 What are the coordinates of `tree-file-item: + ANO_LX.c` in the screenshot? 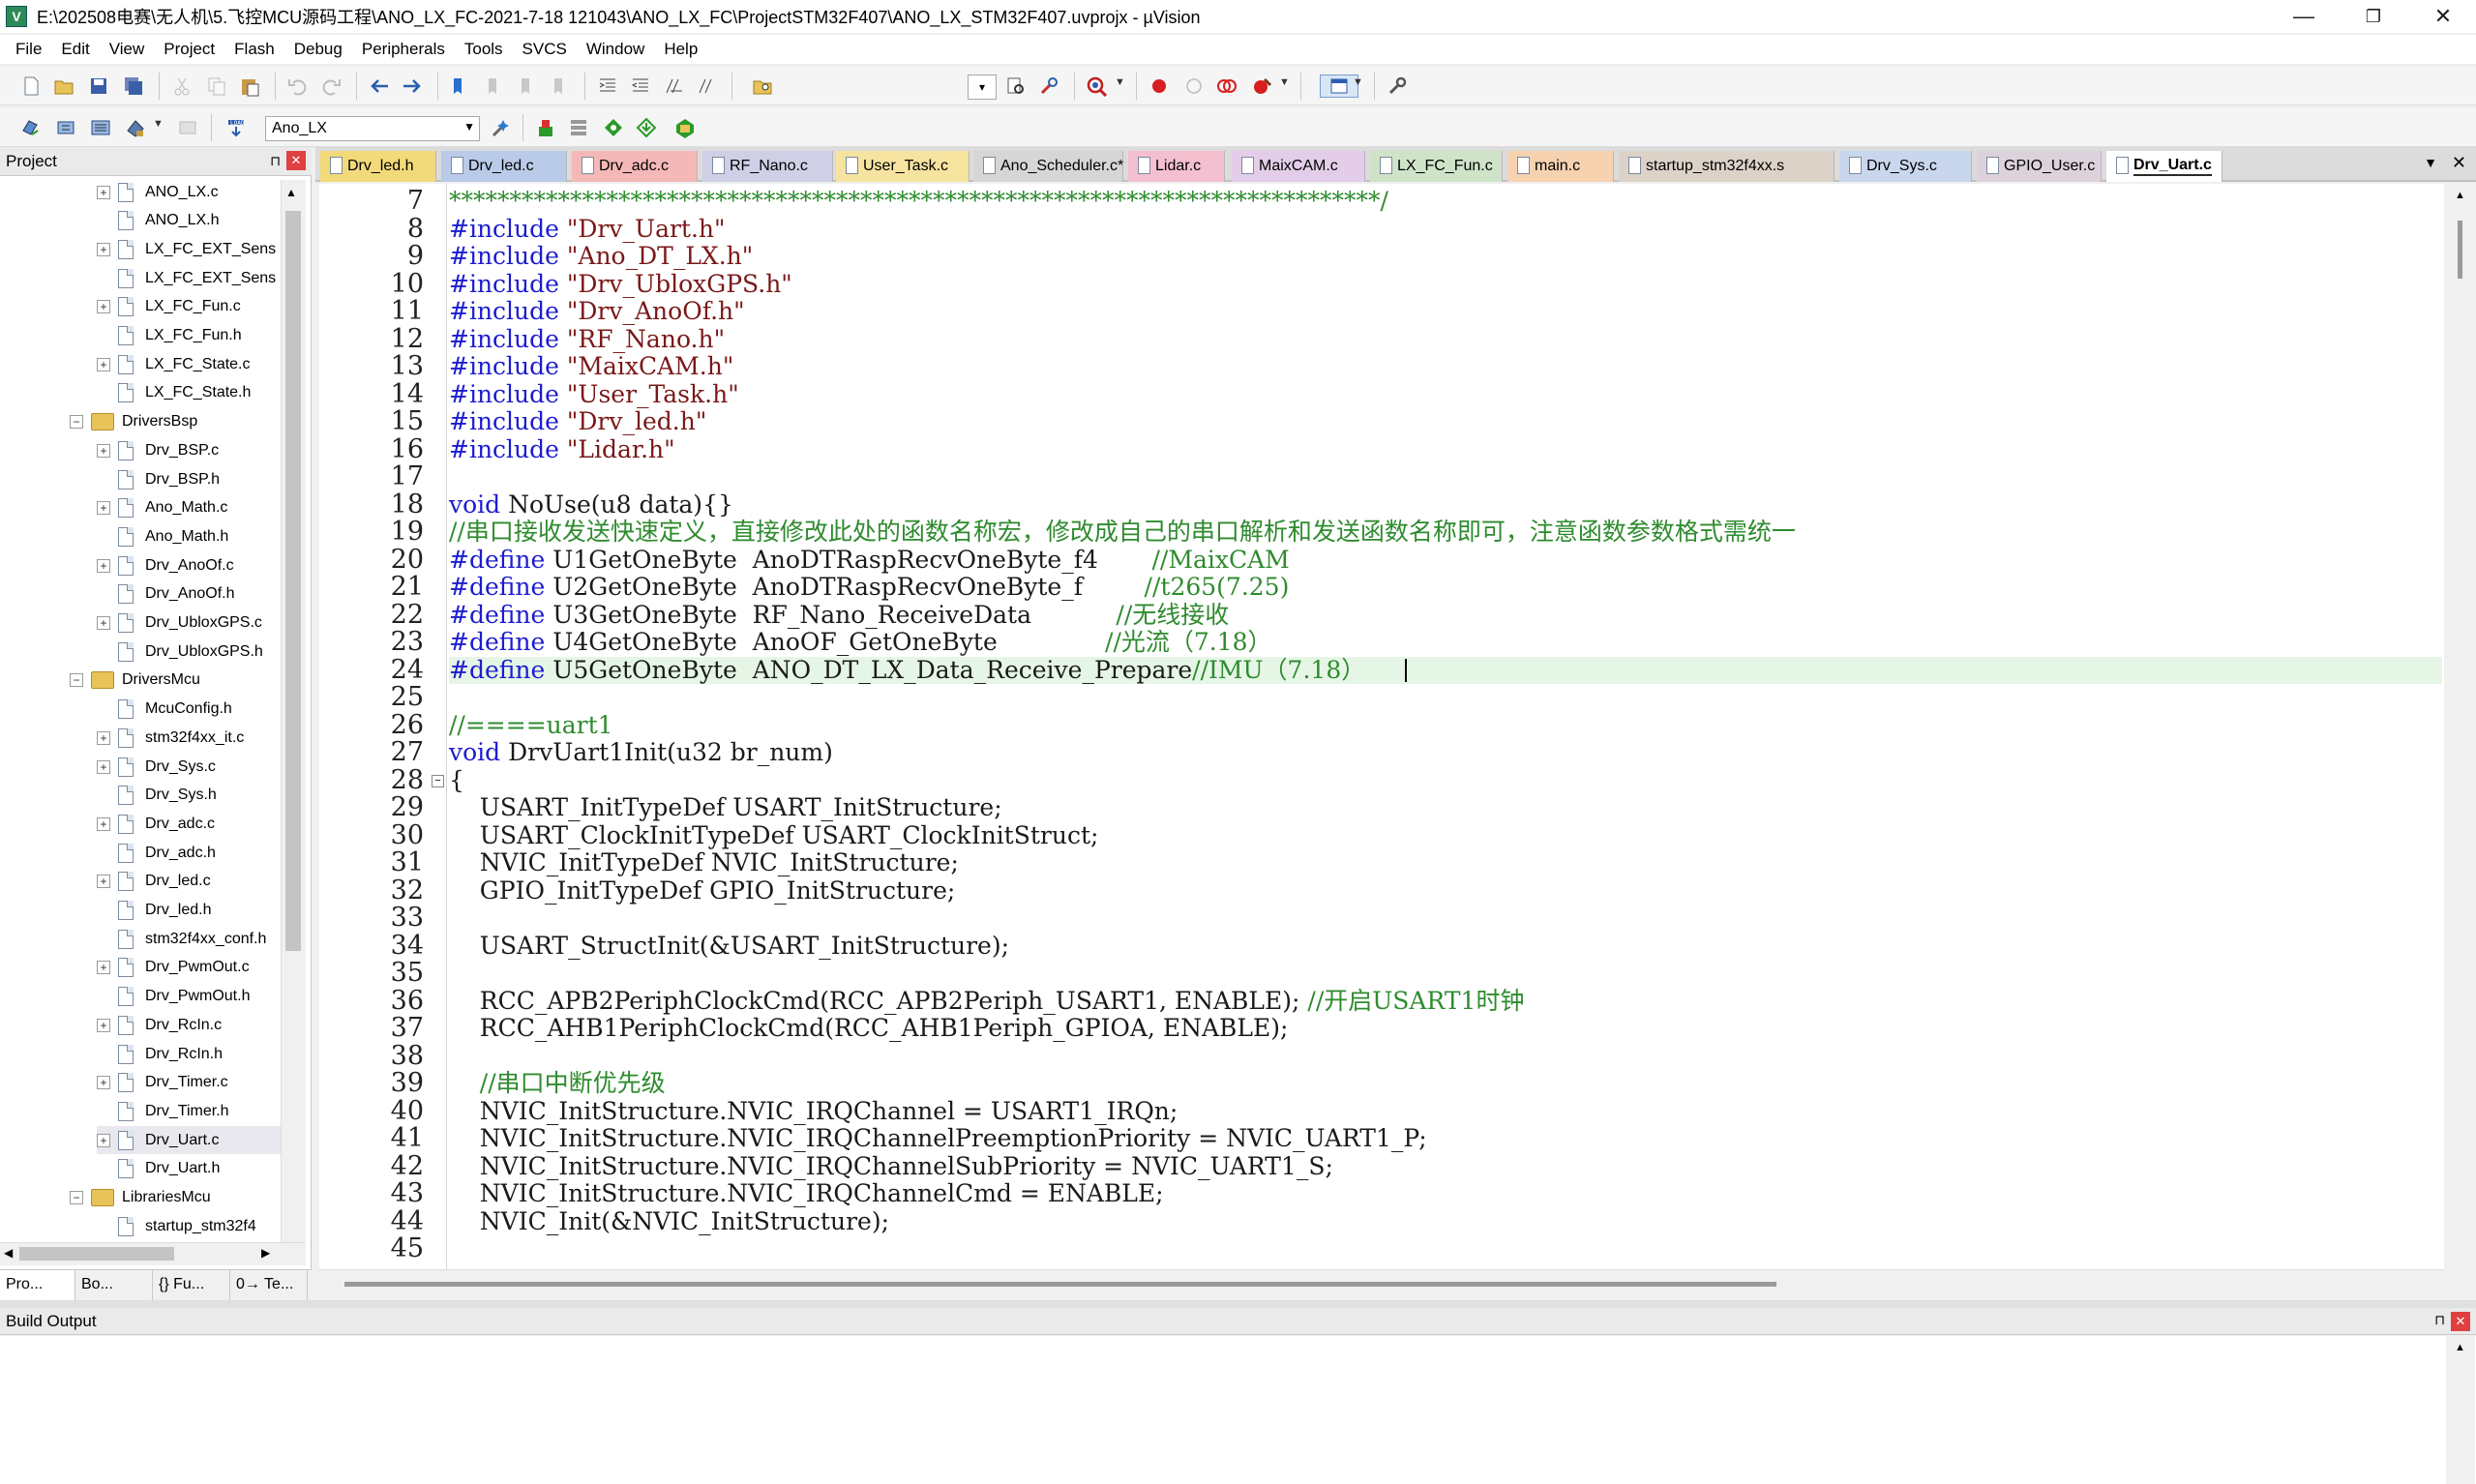 It's located at (190, 192).